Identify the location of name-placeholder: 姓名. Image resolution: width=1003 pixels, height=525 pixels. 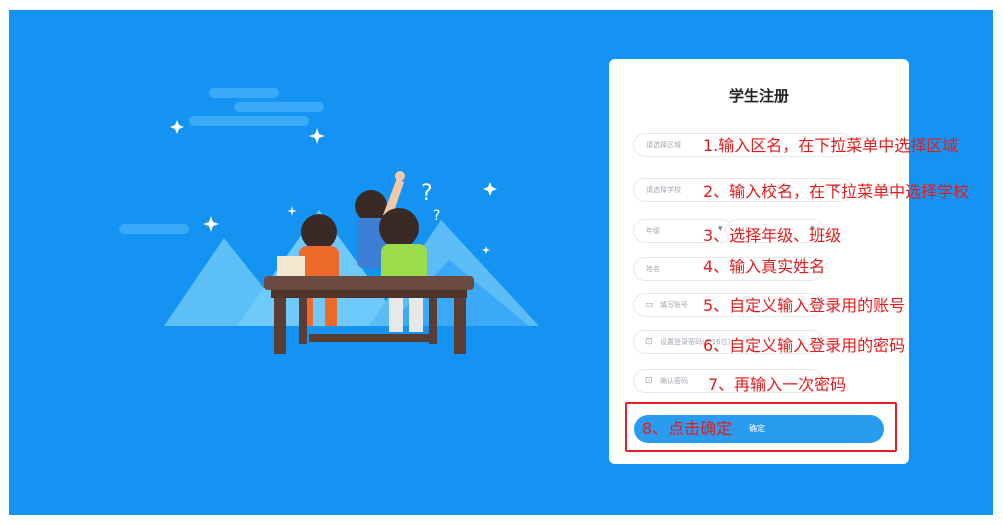
(653, 269).